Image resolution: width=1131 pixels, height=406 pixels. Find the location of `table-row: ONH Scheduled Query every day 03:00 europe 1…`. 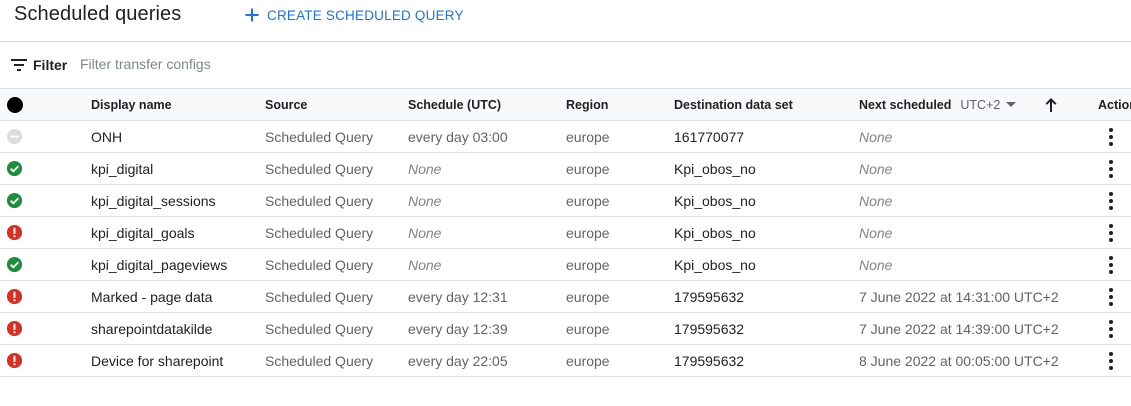

table-row: ONH Scheduled Query every day 03:00 europe 1… is located at coordinates (565, 136).